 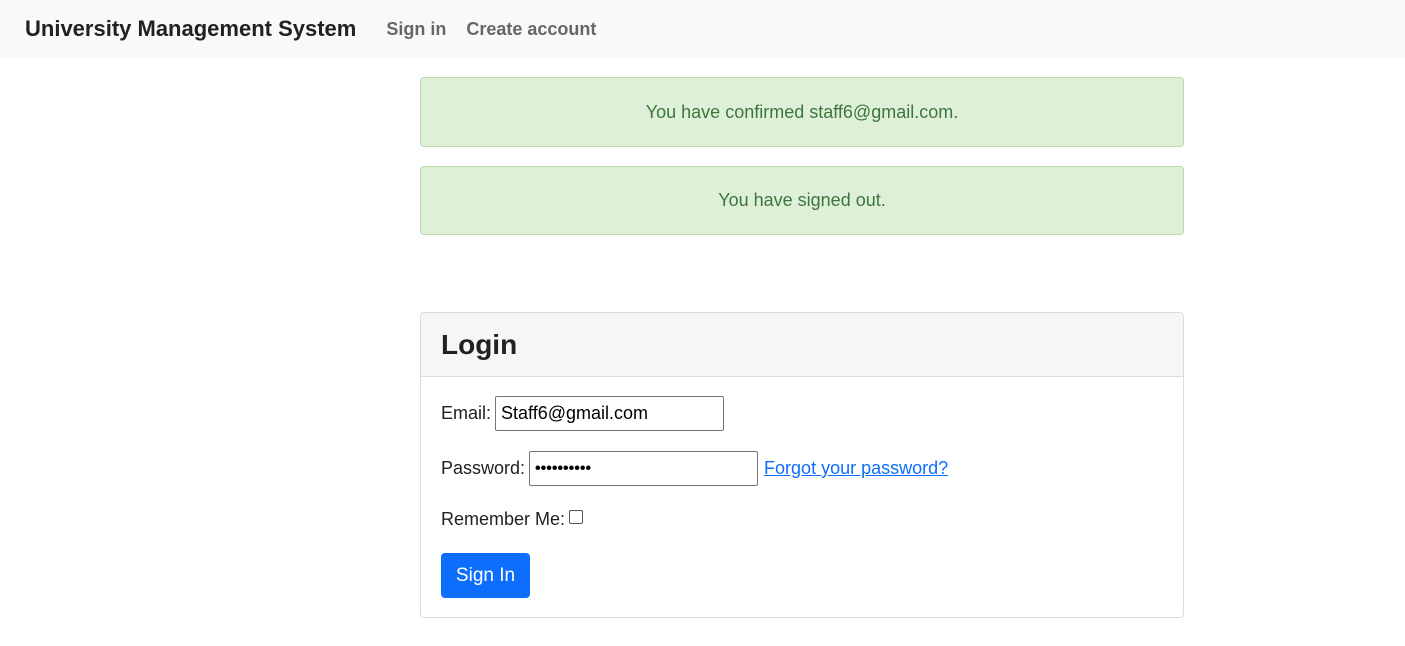 I want to click on sign-in-button: Sign In, so click(x=485, y=575).